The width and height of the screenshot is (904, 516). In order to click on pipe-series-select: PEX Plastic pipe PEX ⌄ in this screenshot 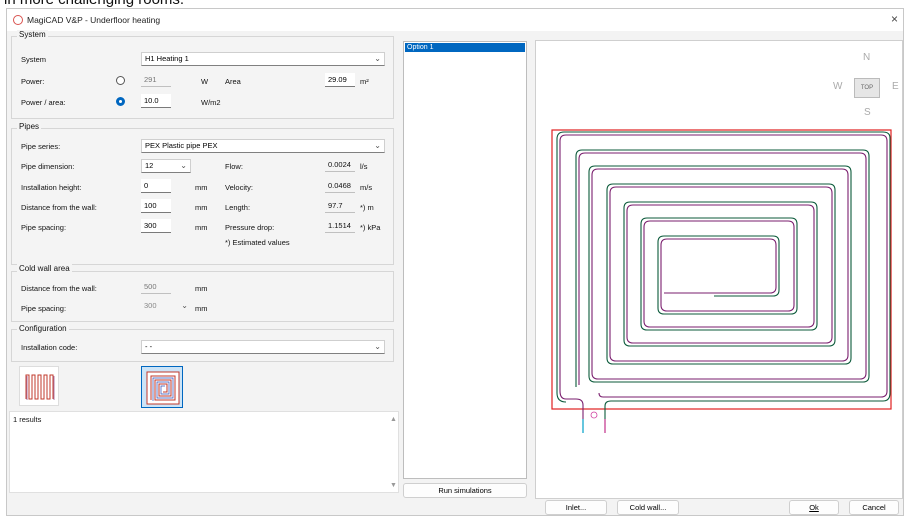, I will do `click(263, 146)`.